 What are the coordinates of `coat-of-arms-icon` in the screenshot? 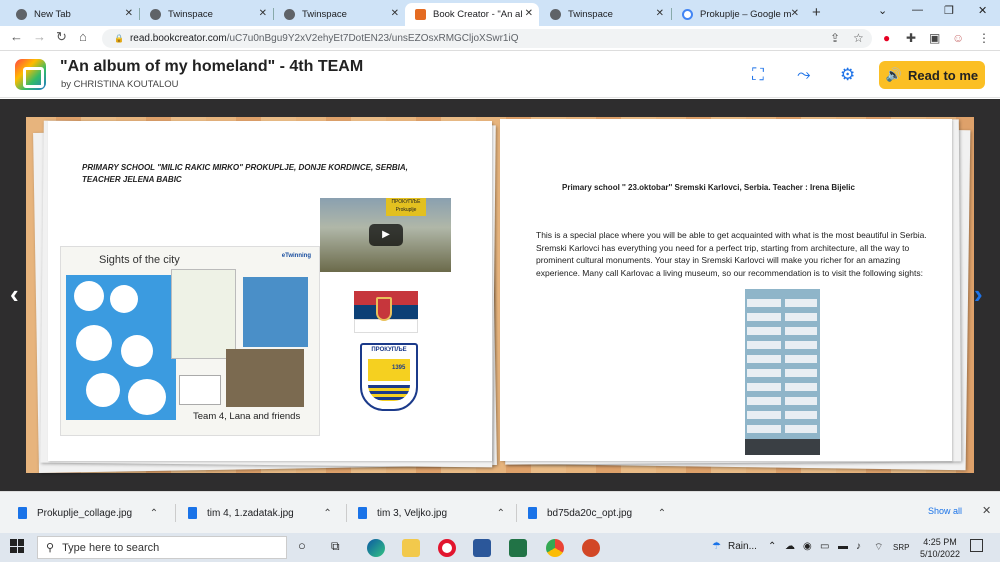 It's located at (384, 309).